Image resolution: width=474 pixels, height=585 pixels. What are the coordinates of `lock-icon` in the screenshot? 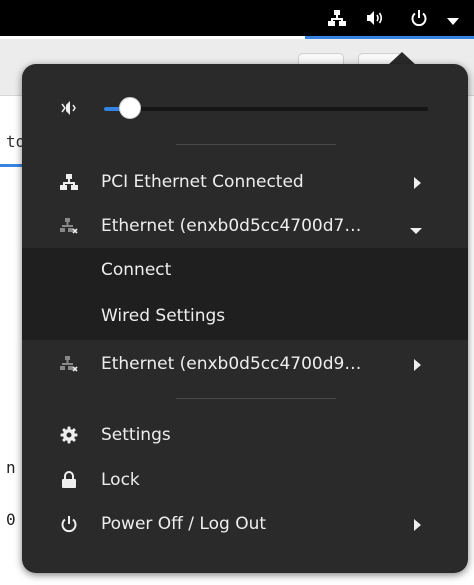 It's located at (69, 480).